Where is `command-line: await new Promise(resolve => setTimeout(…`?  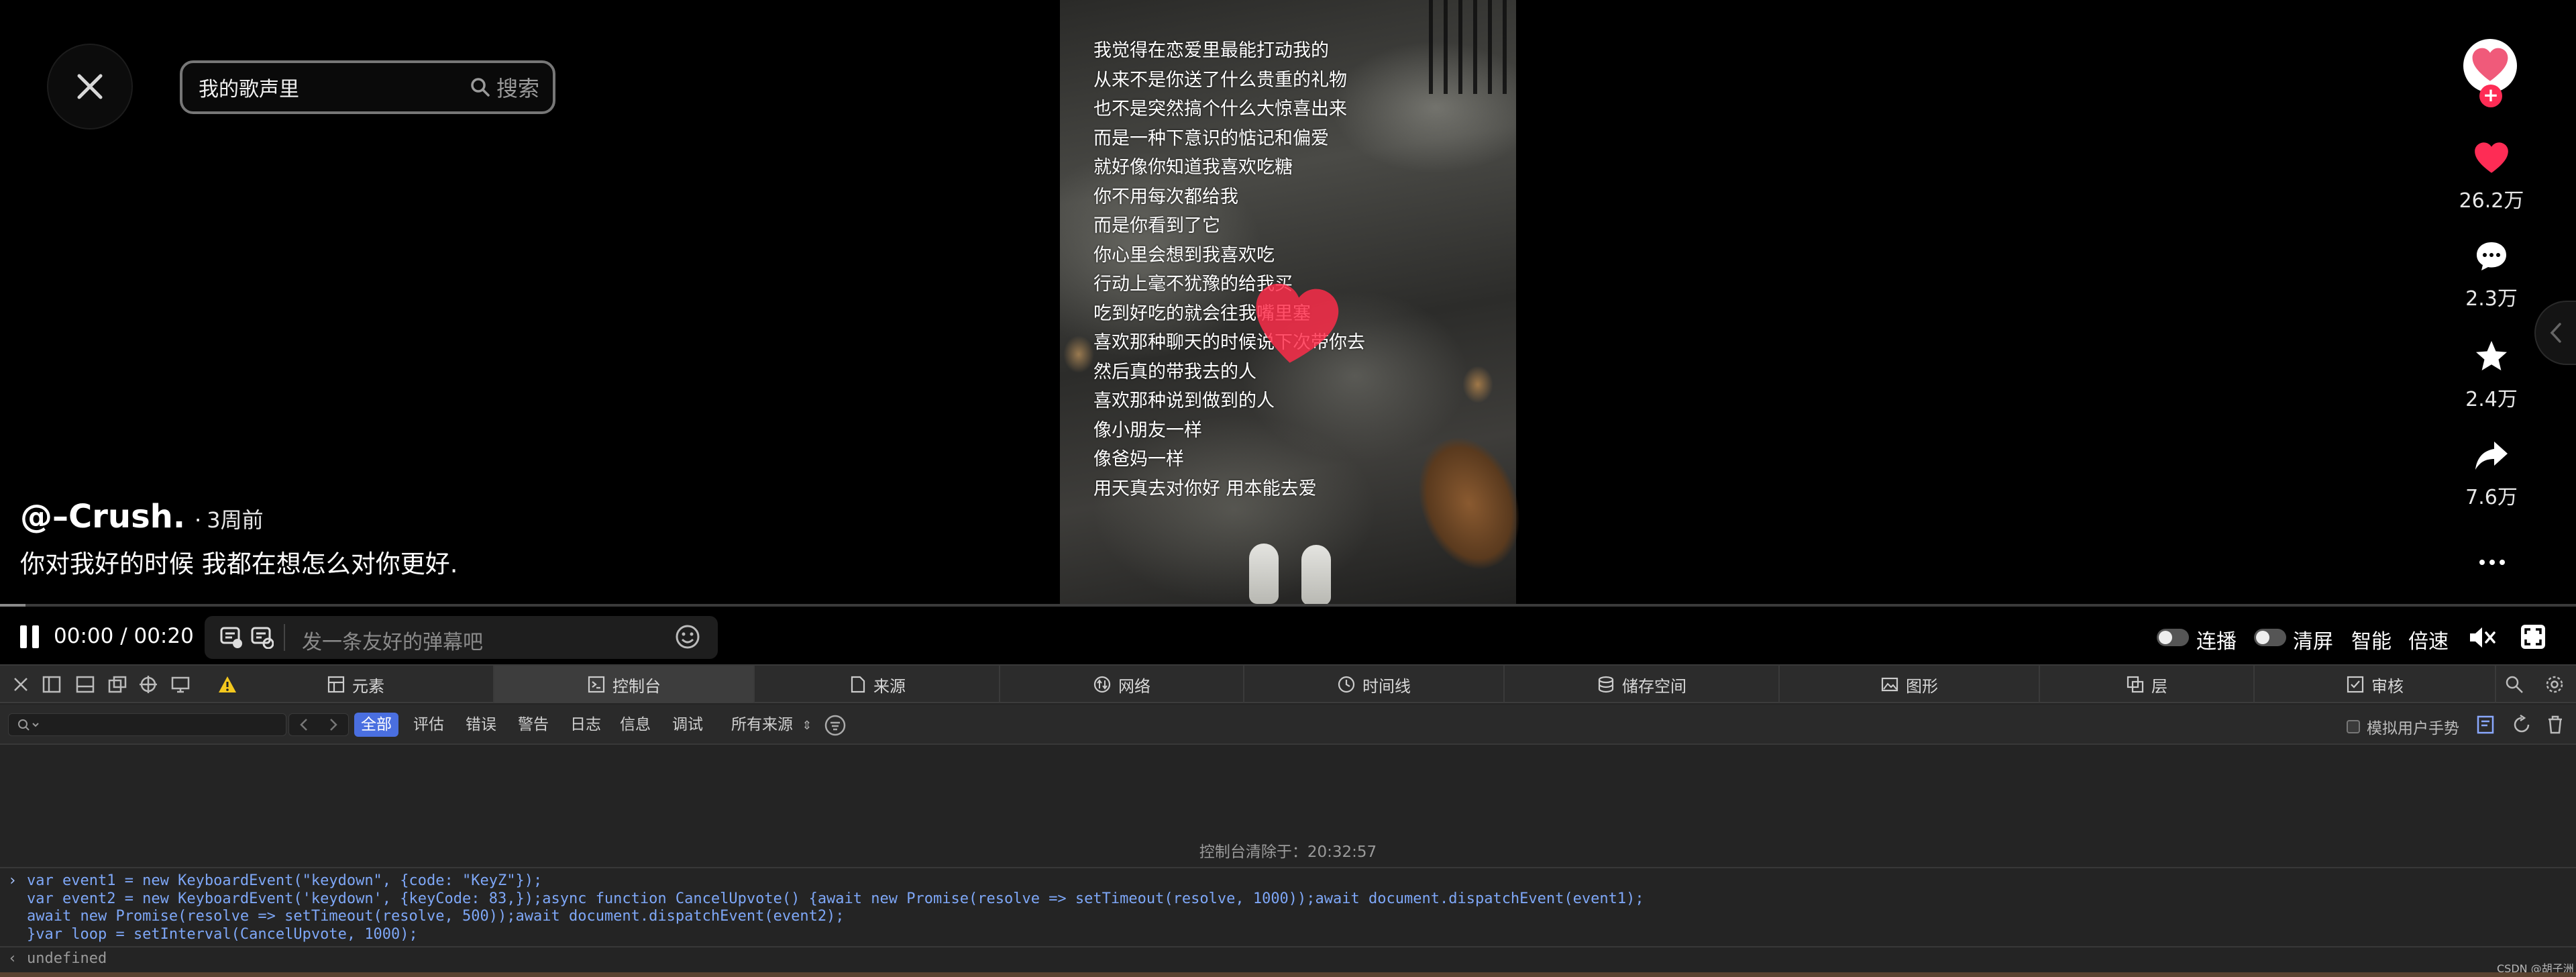 command-line: await new Promise(resolve => setTimeout(… is located at coordinates (436, 916).